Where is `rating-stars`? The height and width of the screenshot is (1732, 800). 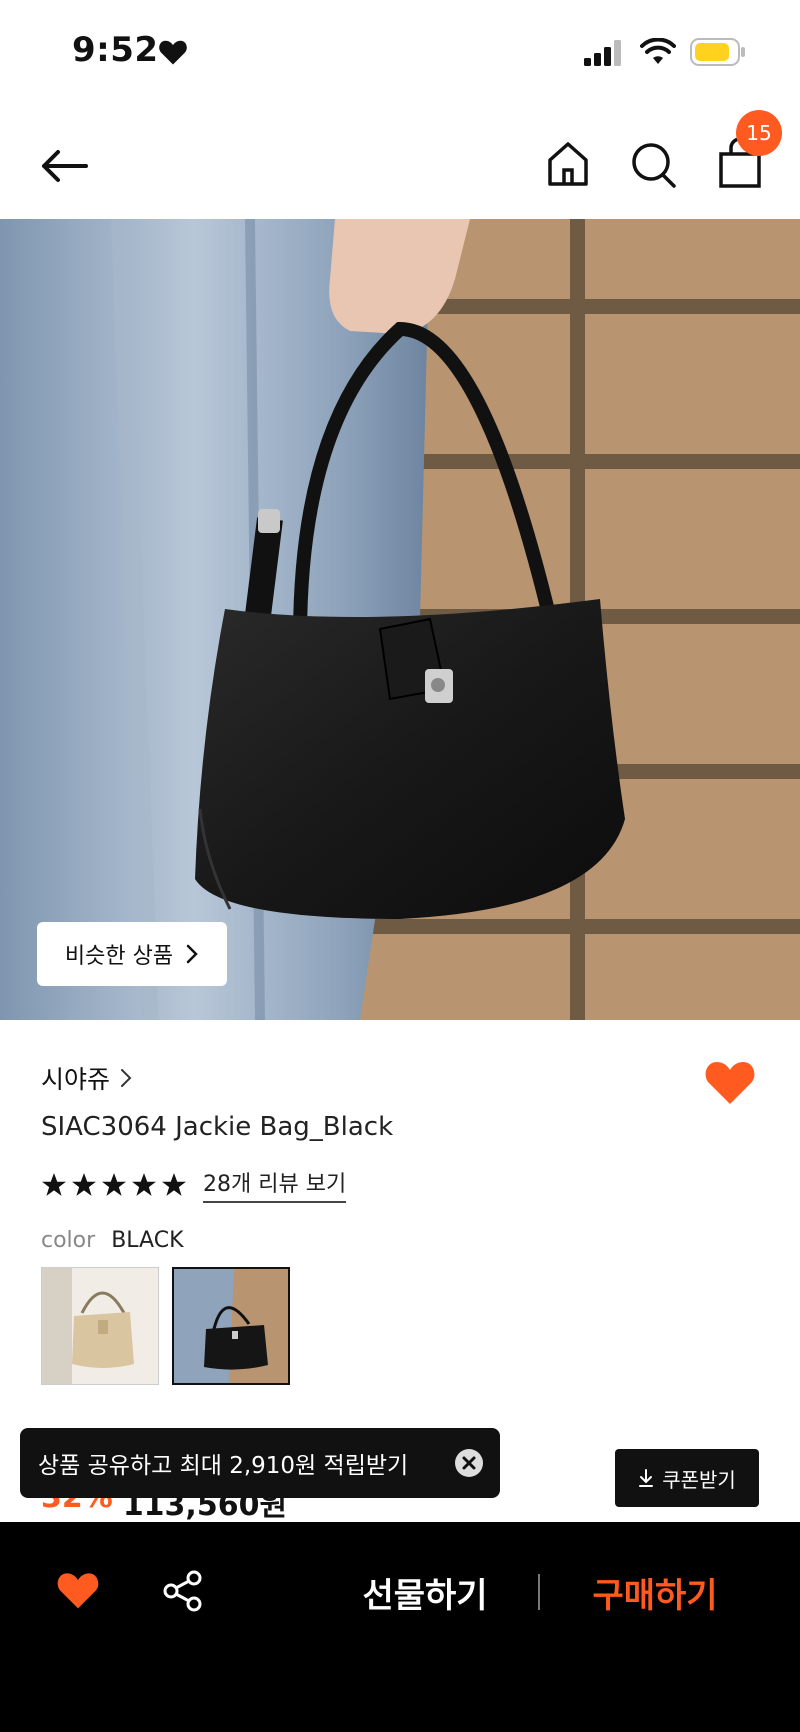
rating-stars is located at coordinates (114, 1185).